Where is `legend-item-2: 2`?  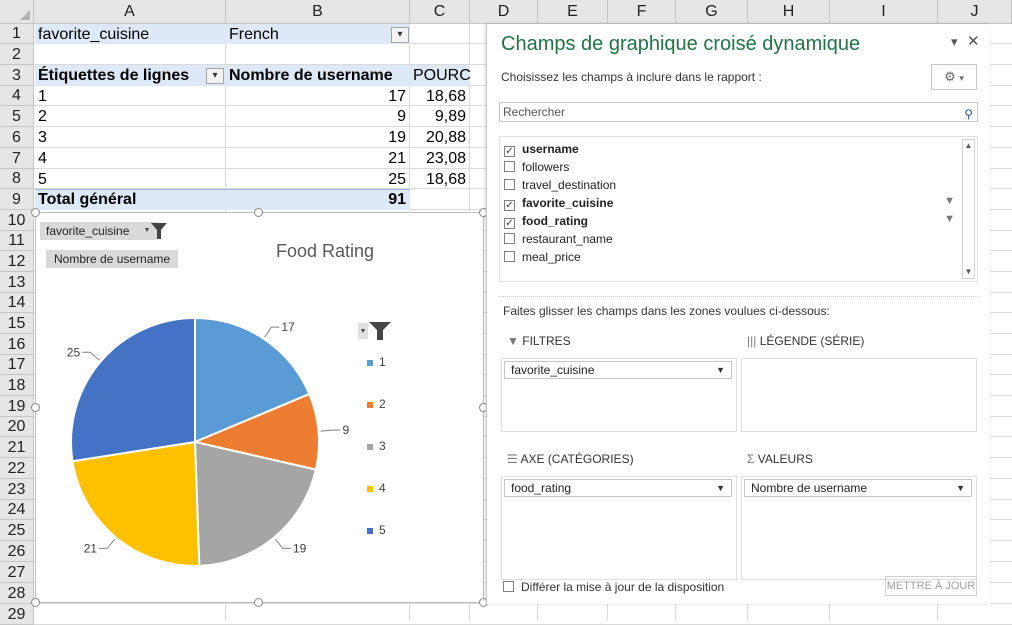
legend-item-2: 2 is located at coordinates (376, 404).